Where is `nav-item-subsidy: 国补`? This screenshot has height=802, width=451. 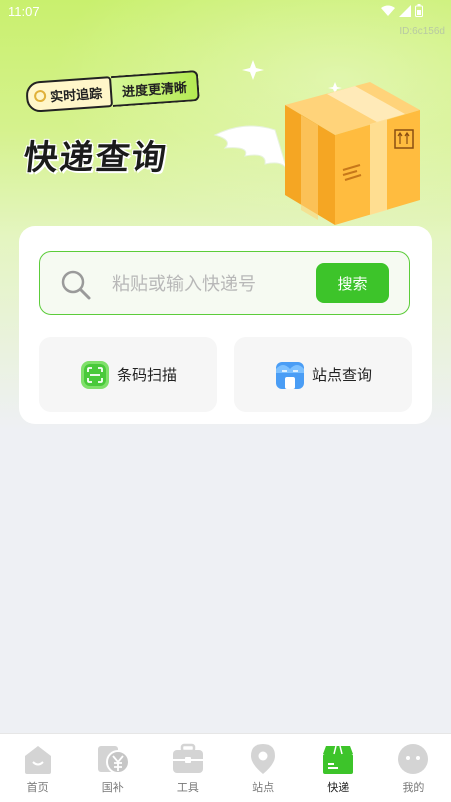
nav-item-subsidy: 国补 is located at coordinates (112, 768).